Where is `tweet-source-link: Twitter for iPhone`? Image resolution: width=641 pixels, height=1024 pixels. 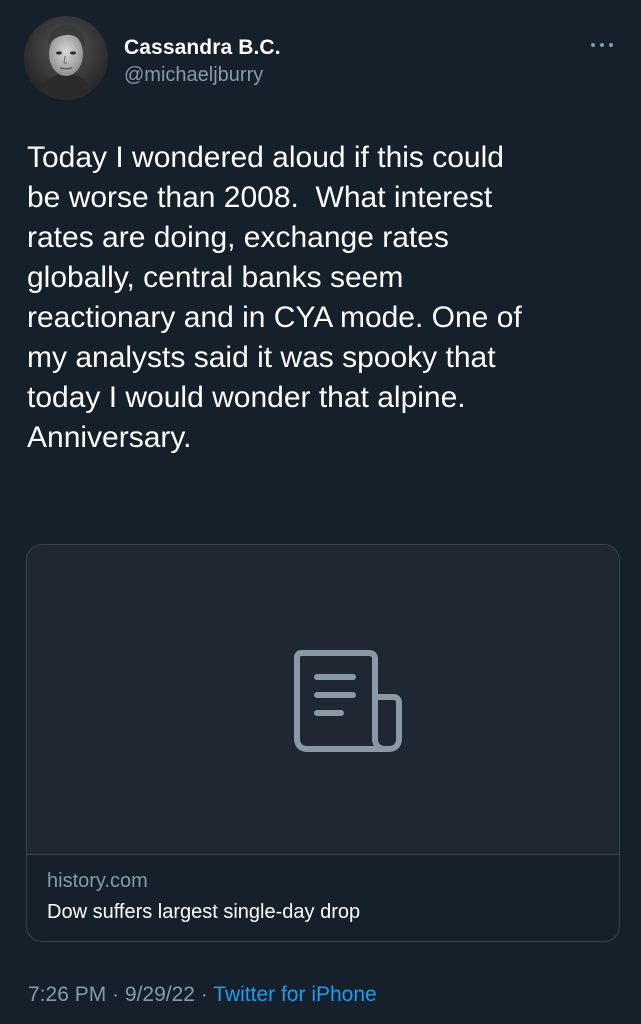 tweet-source-link: Twitter for iPhone is located at coordinates (294, 994).